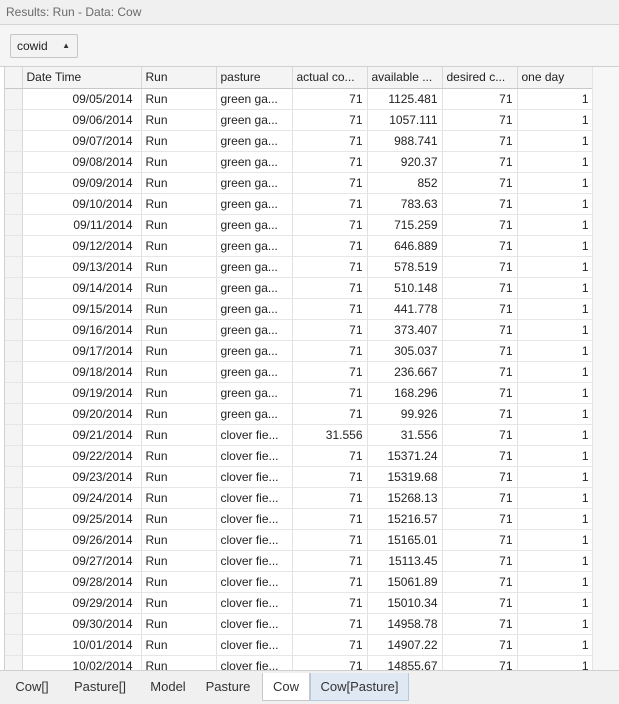  I want to click on available-cell: 715.259, so click(405, 225).